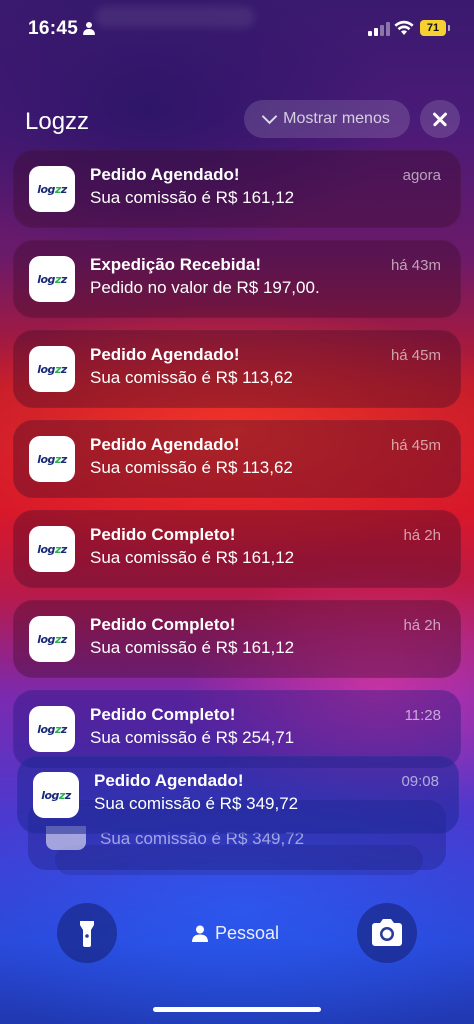 Image resolution: width=474 pixels, height=1024 pixels. I want to click on camera-icon, so click(387, 932).